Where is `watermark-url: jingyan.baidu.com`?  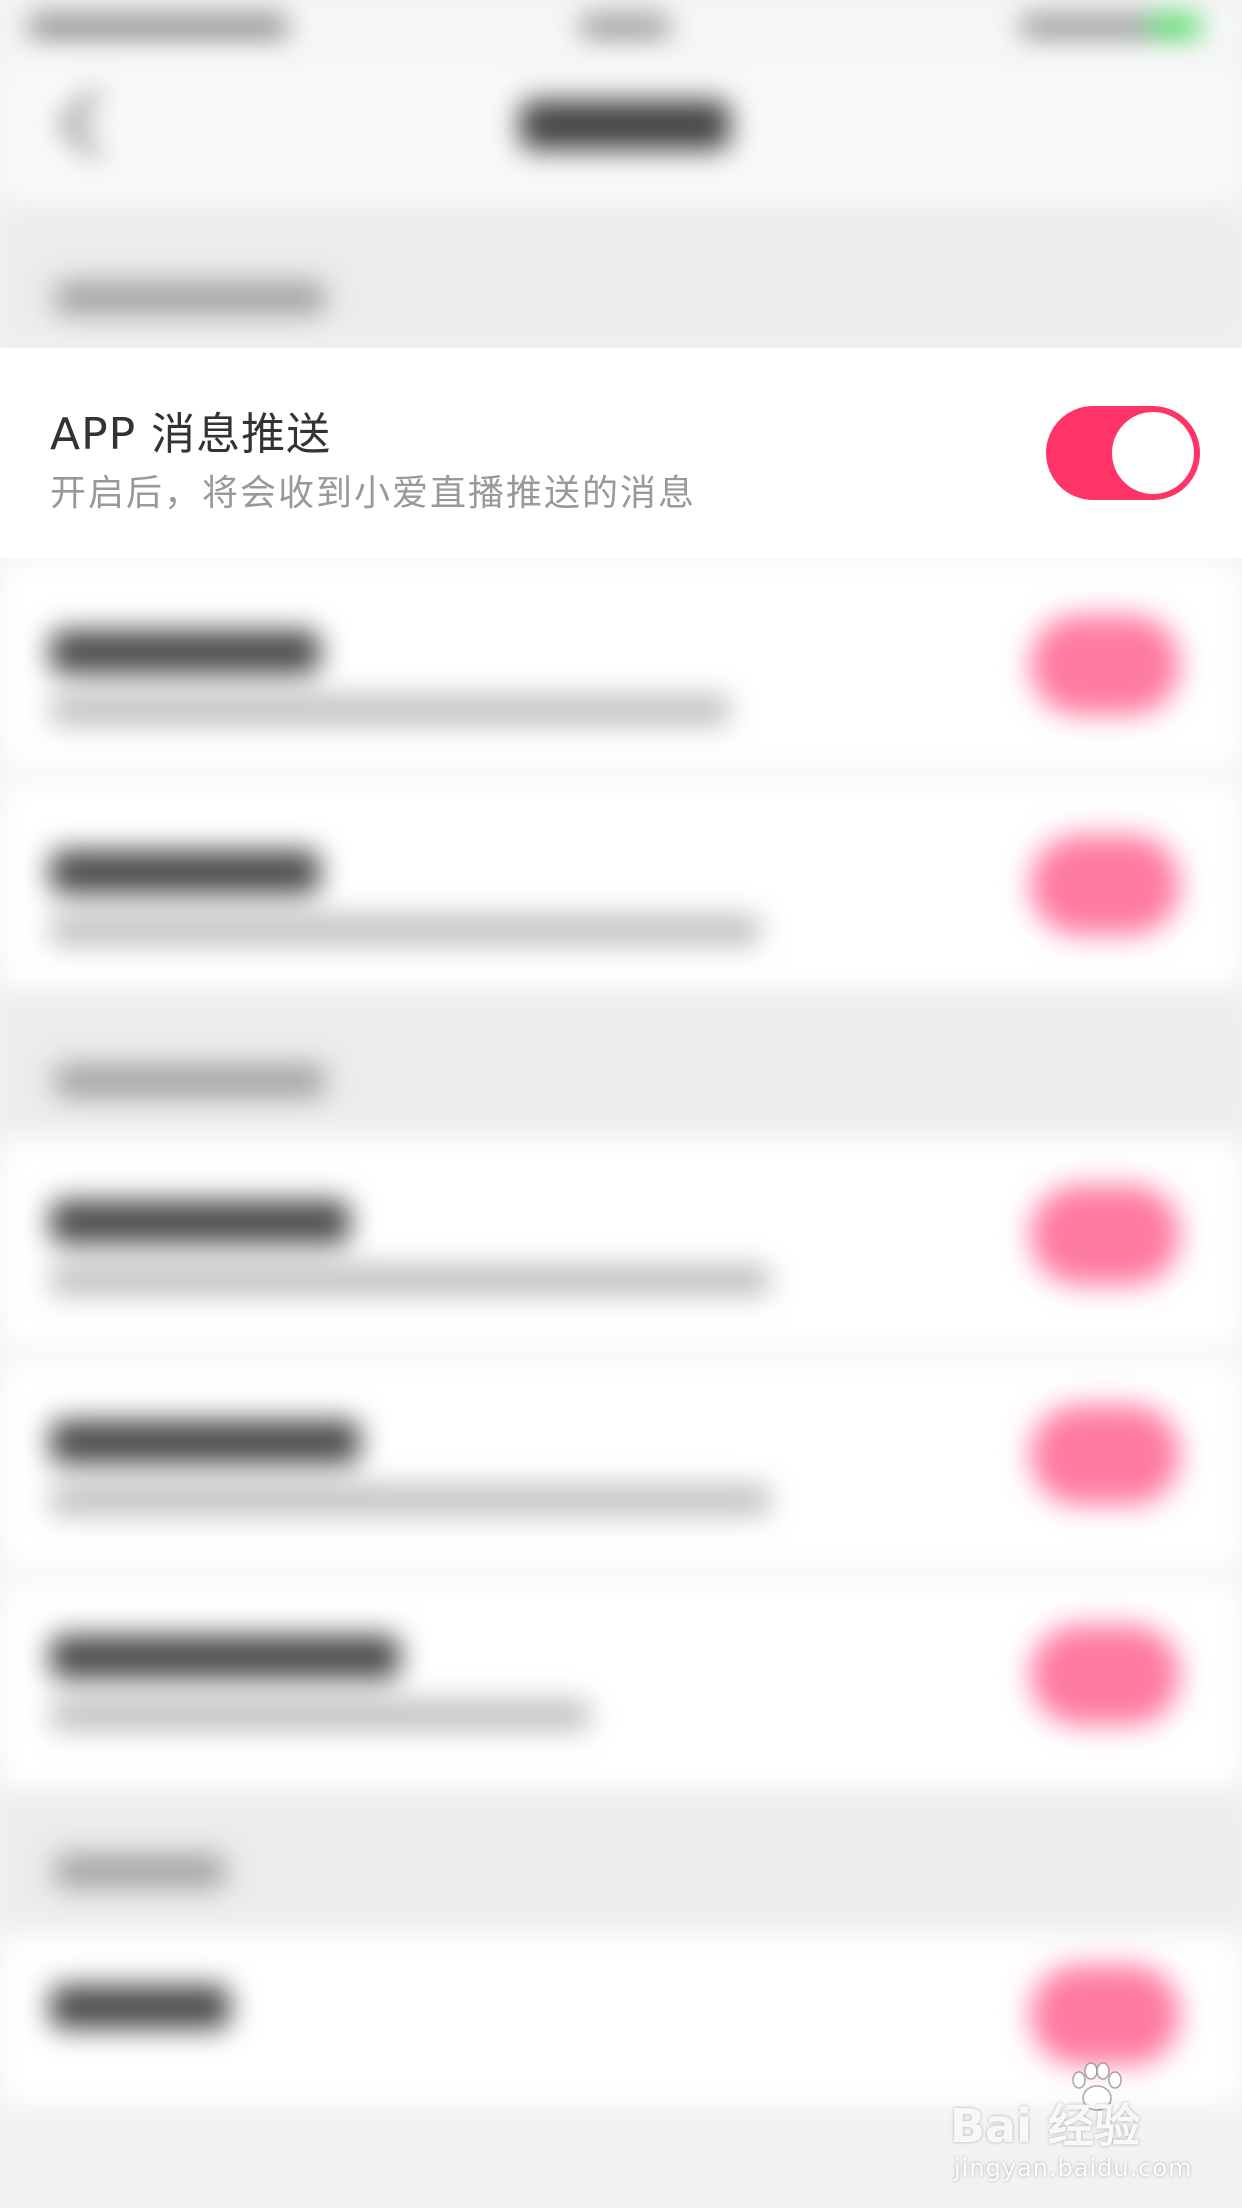
watermark-url: jingyan.baidu.com is located at coordinates (1073, 2168).